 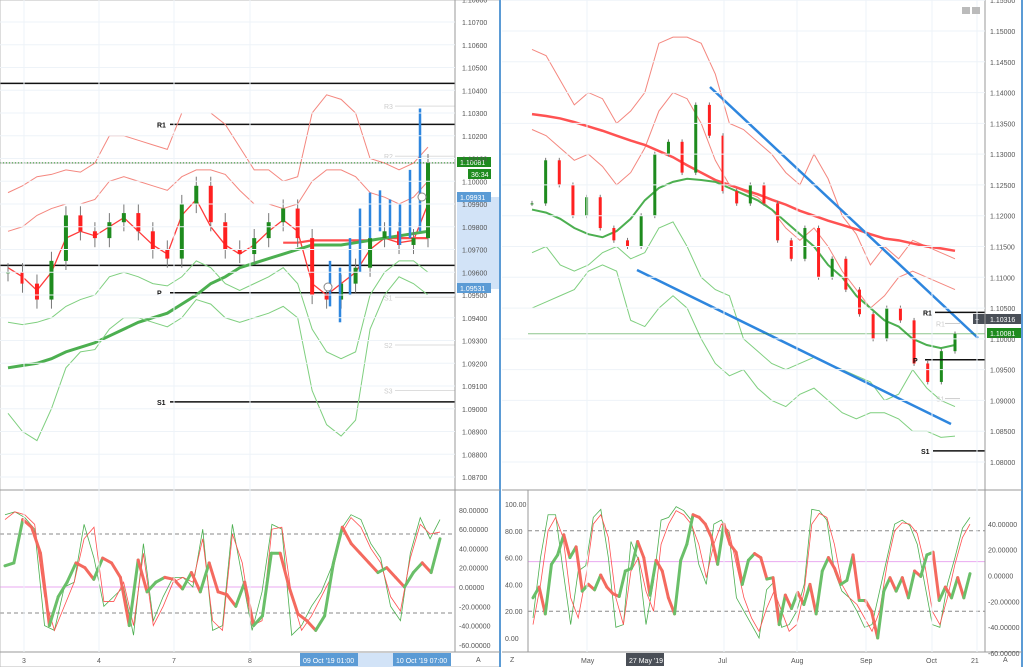 I want to click on price-tick-label: 1.12000, so click(x=1002, y=217).